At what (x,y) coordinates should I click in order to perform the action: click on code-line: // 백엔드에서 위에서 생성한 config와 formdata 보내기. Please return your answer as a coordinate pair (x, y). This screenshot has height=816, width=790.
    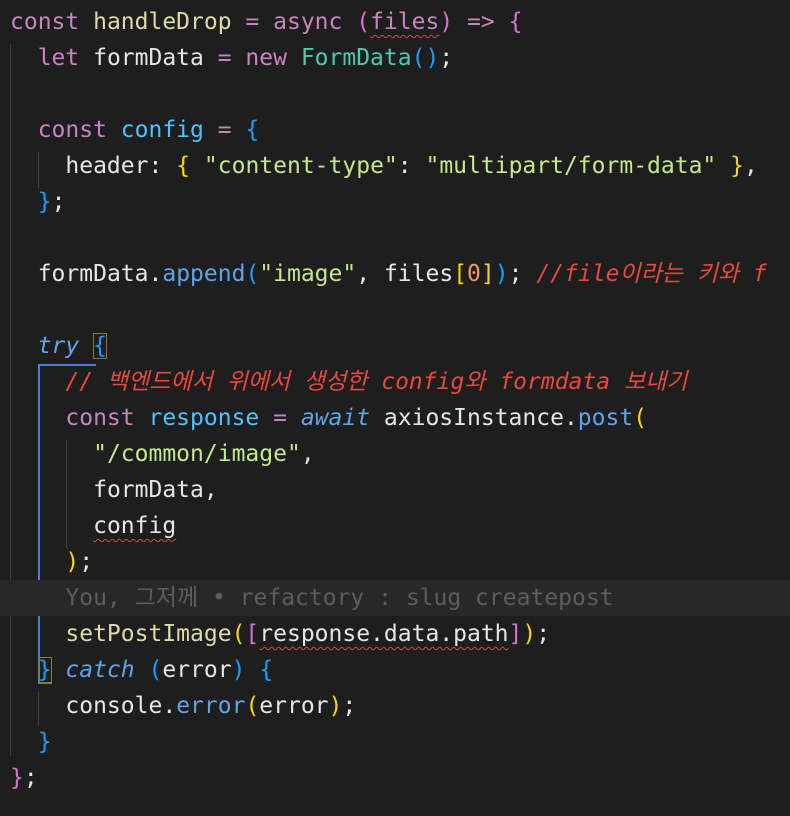
    Looking at the image, I should click on (395, 382).